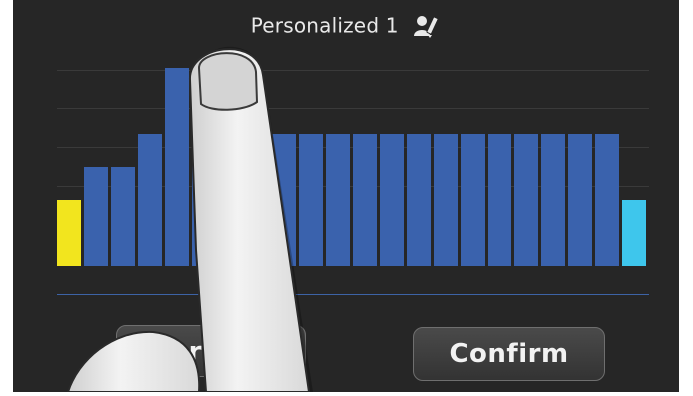 This screenshot has height=396, width=693. I want to click on baseline, so click(353, 294).